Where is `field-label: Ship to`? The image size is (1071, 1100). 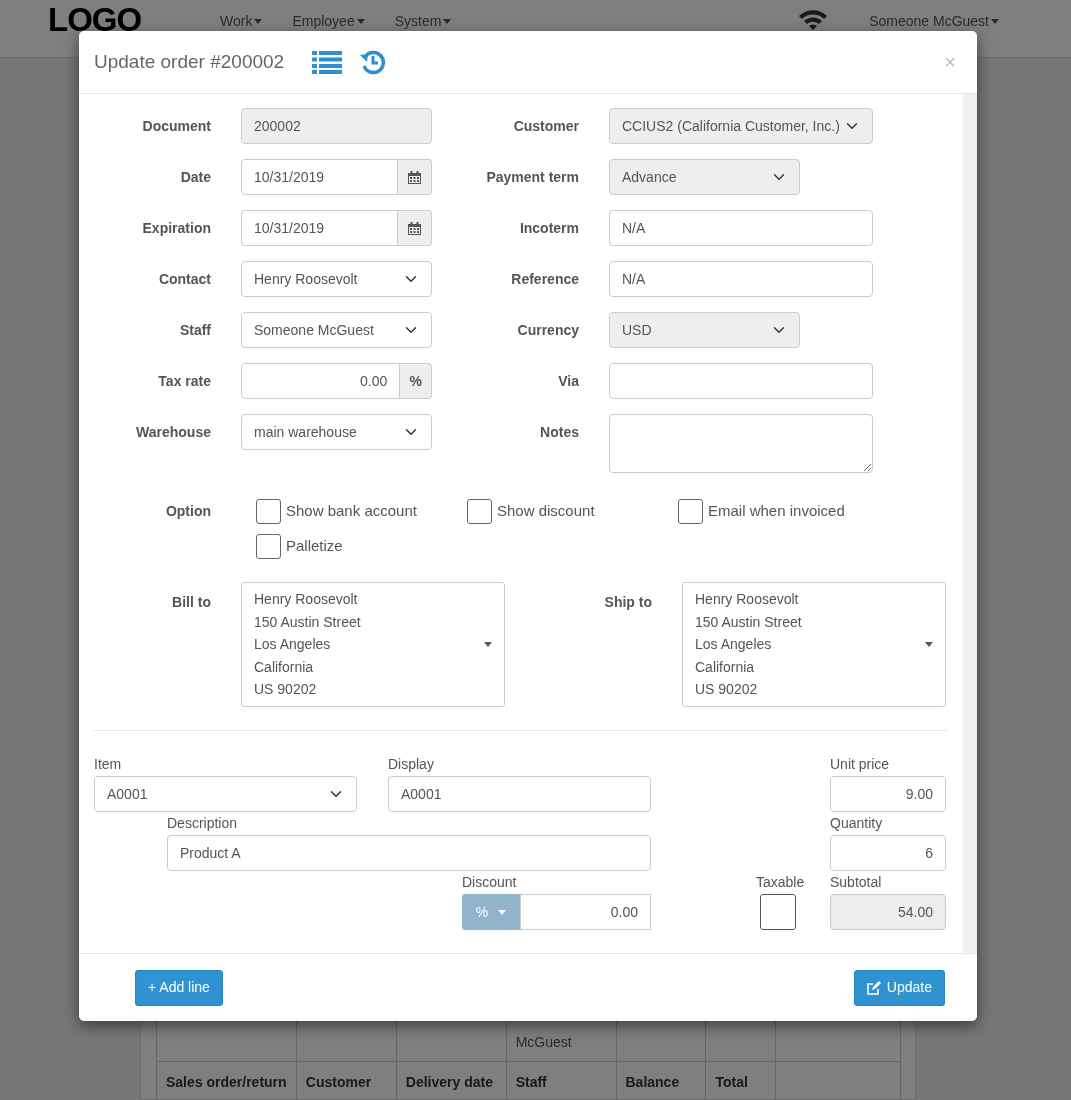
field-label: Ship to is located at coordinates (627, 602).